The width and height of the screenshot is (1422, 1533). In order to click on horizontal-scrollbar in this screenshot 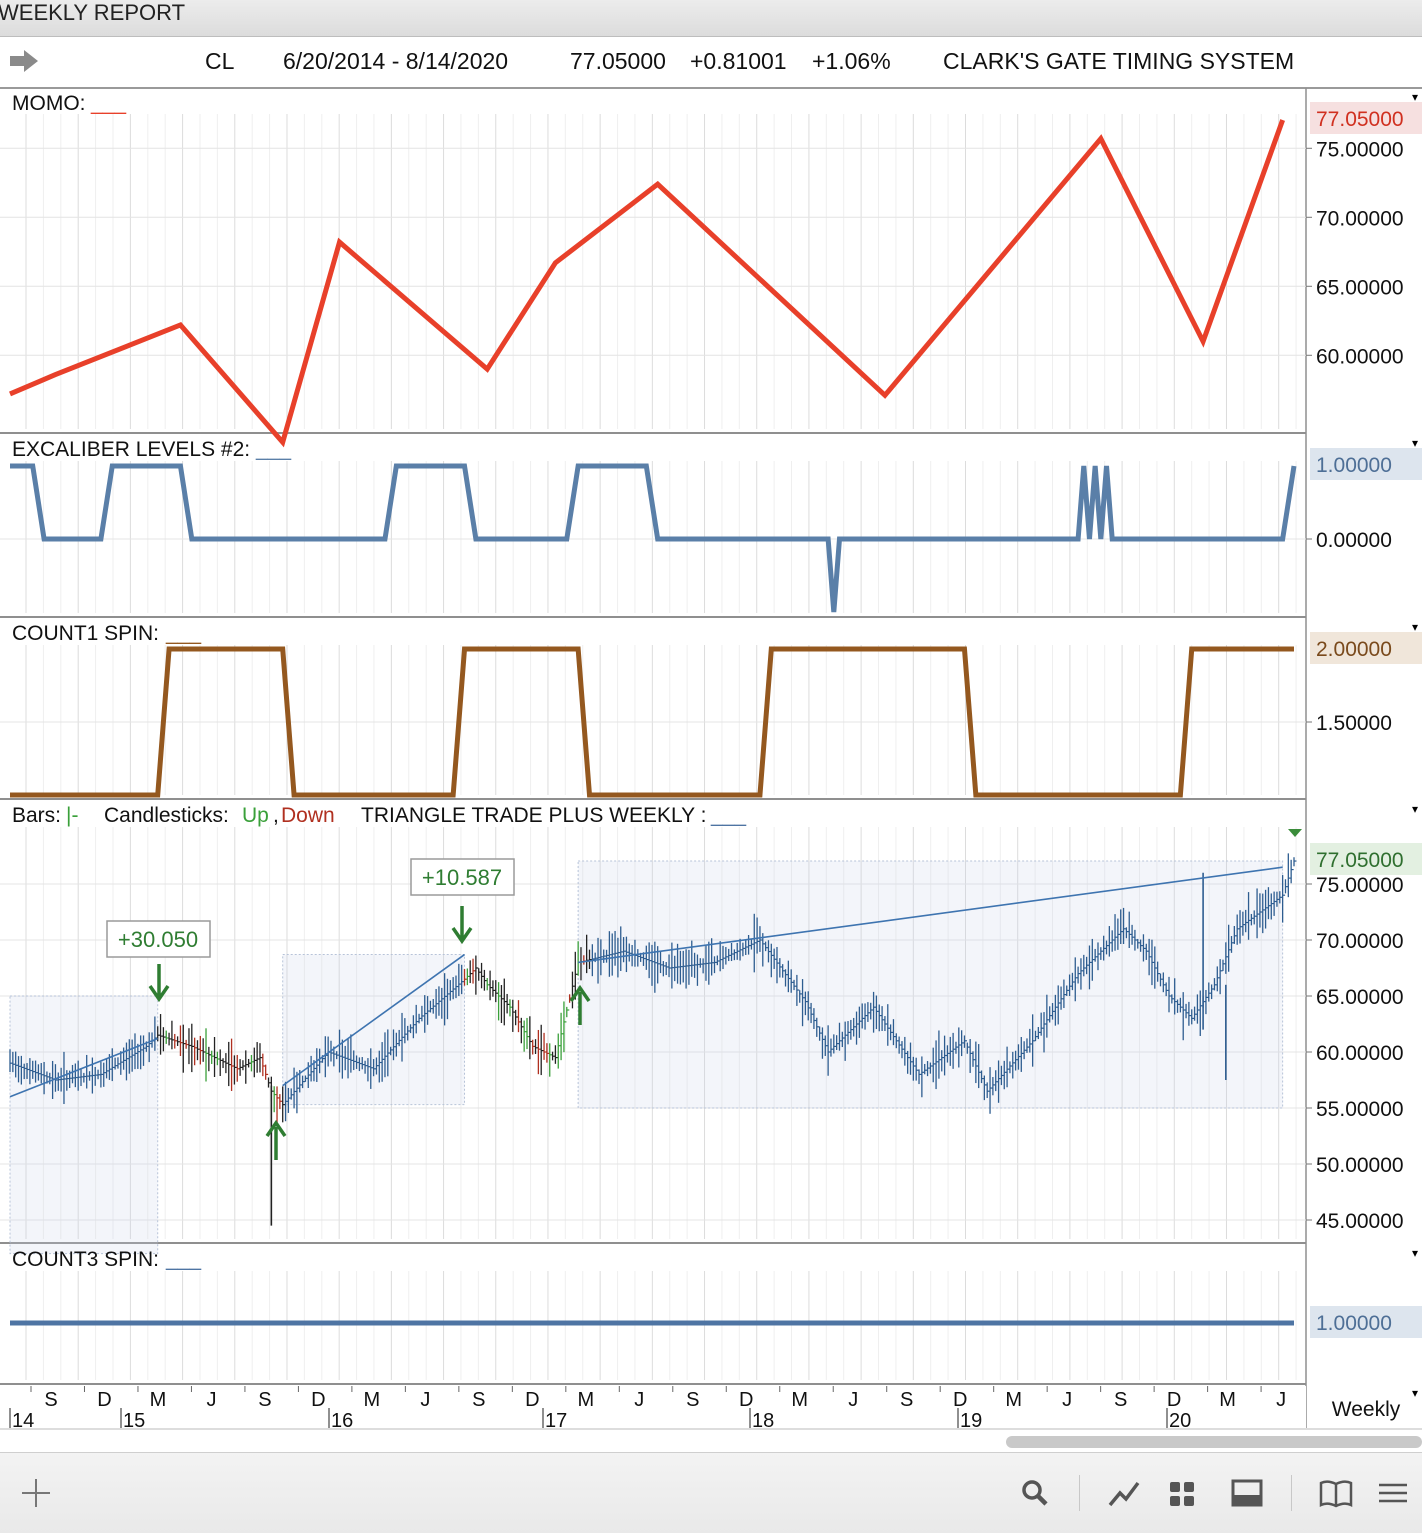, I will do `click(1214, 1442)`.